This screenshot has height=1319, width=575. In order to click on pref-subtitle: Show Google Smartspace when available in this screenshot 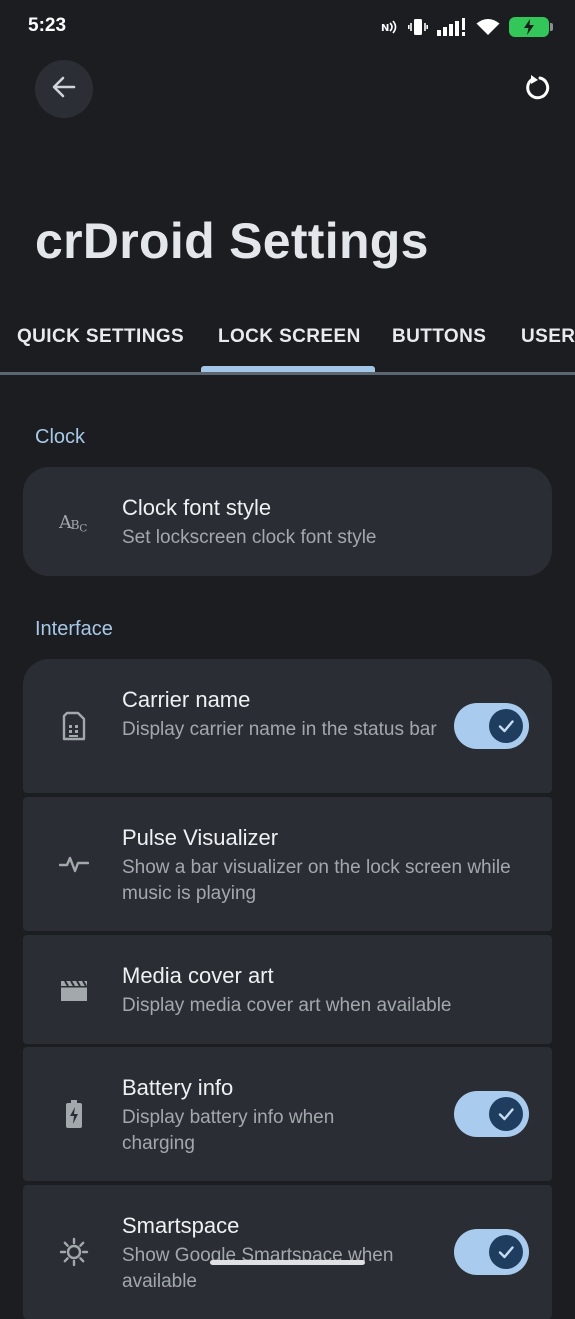, I will do `click(258, 1268)`.